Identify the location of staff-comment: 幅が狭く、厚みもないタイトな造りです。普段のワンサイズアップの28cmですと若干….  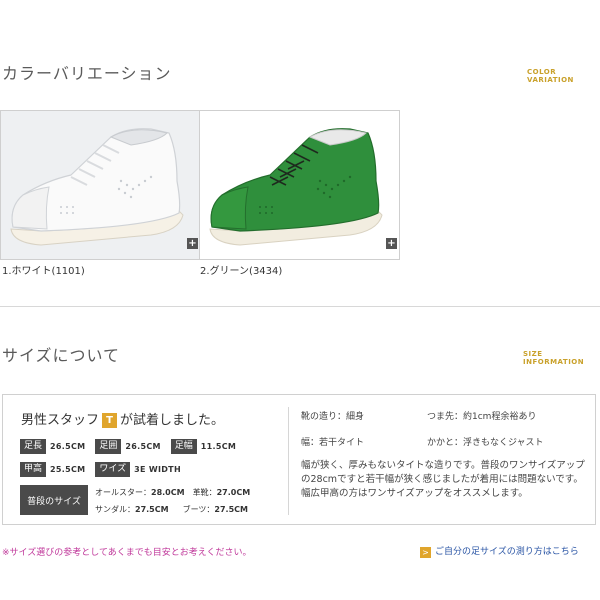
(443, 479).